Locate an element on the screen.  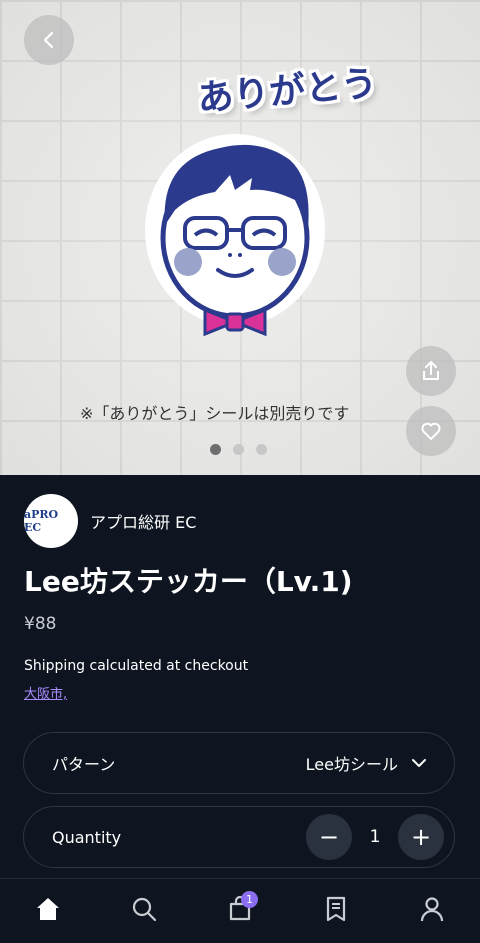
vendor-logo: aPRO EC is located at coordinates (51, 521).